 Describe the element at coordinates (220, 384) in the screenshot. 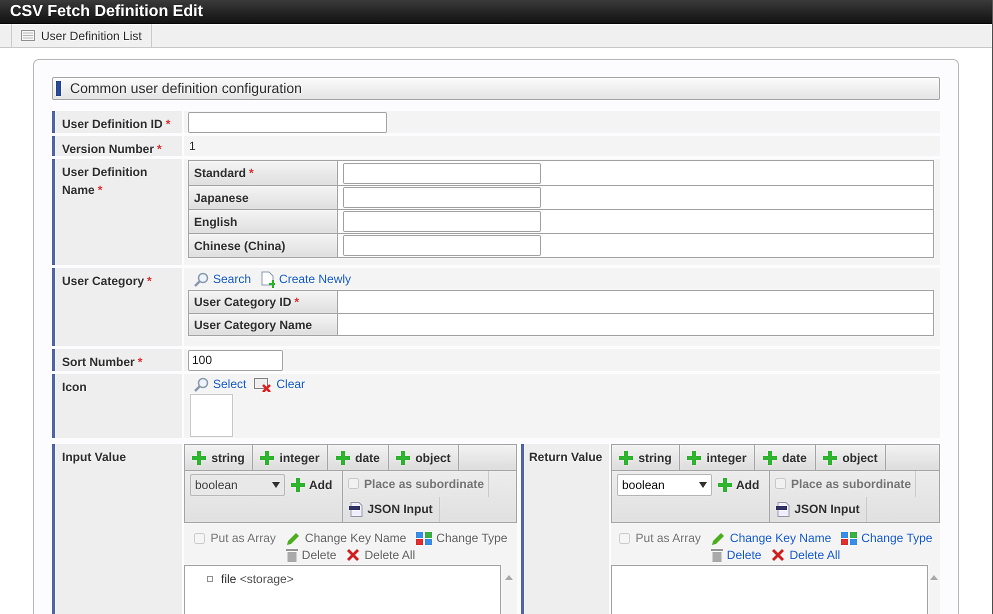

I see `search-link: Select` at that location.